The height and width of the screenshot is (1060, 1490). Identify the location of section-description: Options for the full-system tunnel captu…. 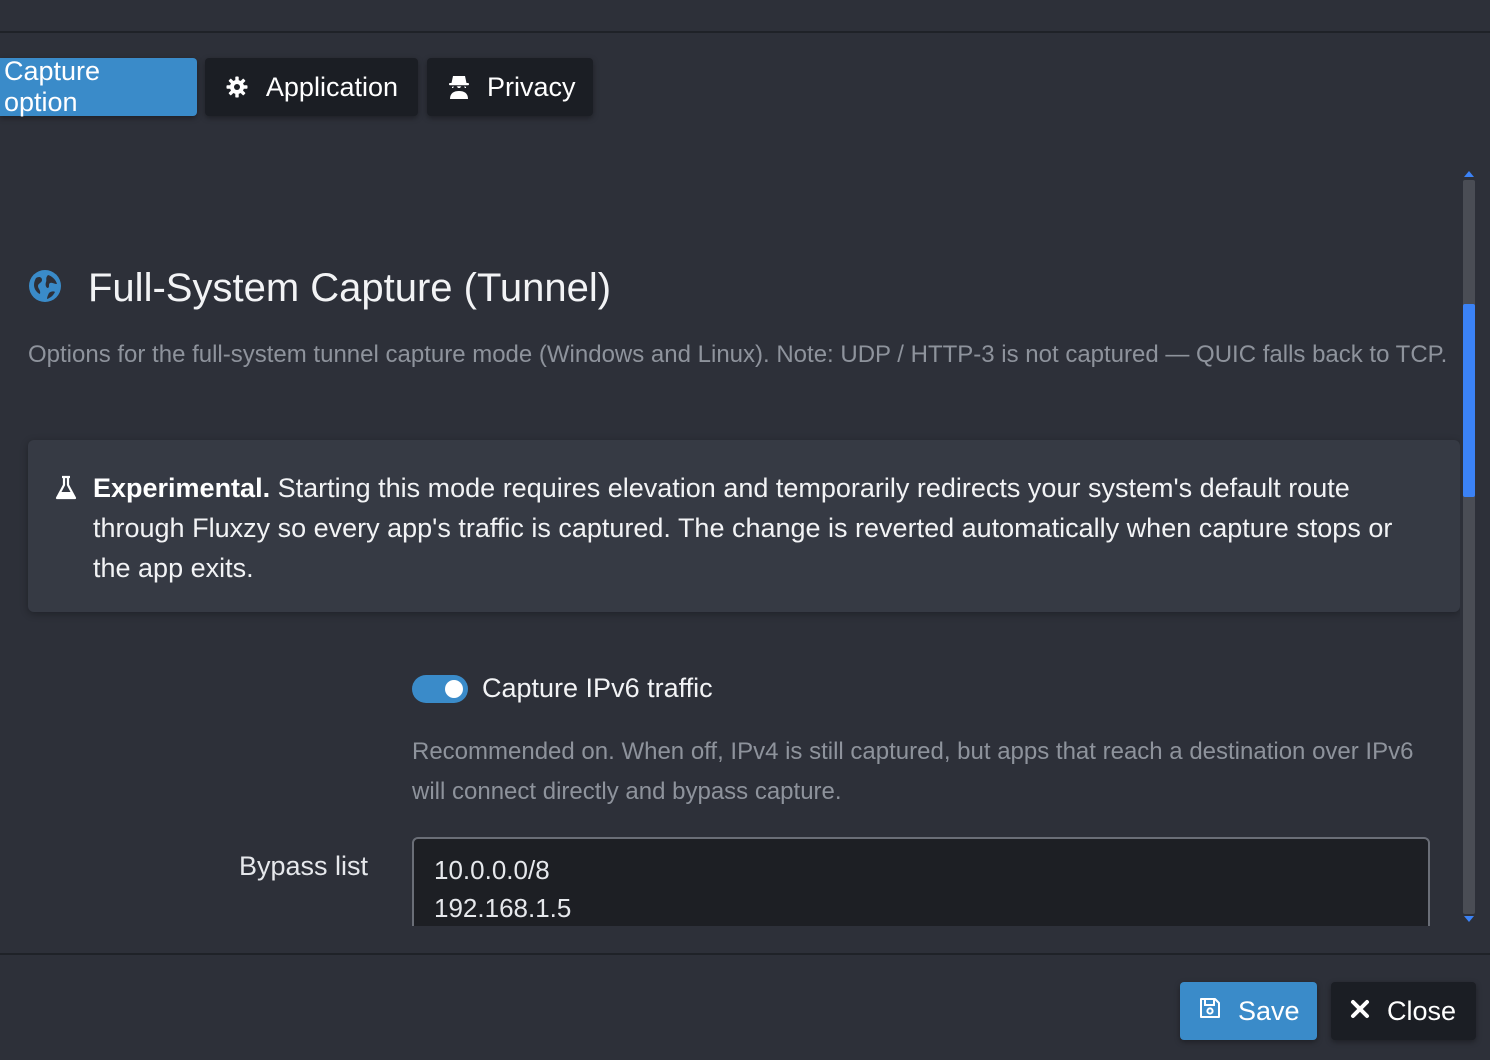
(738, 354).